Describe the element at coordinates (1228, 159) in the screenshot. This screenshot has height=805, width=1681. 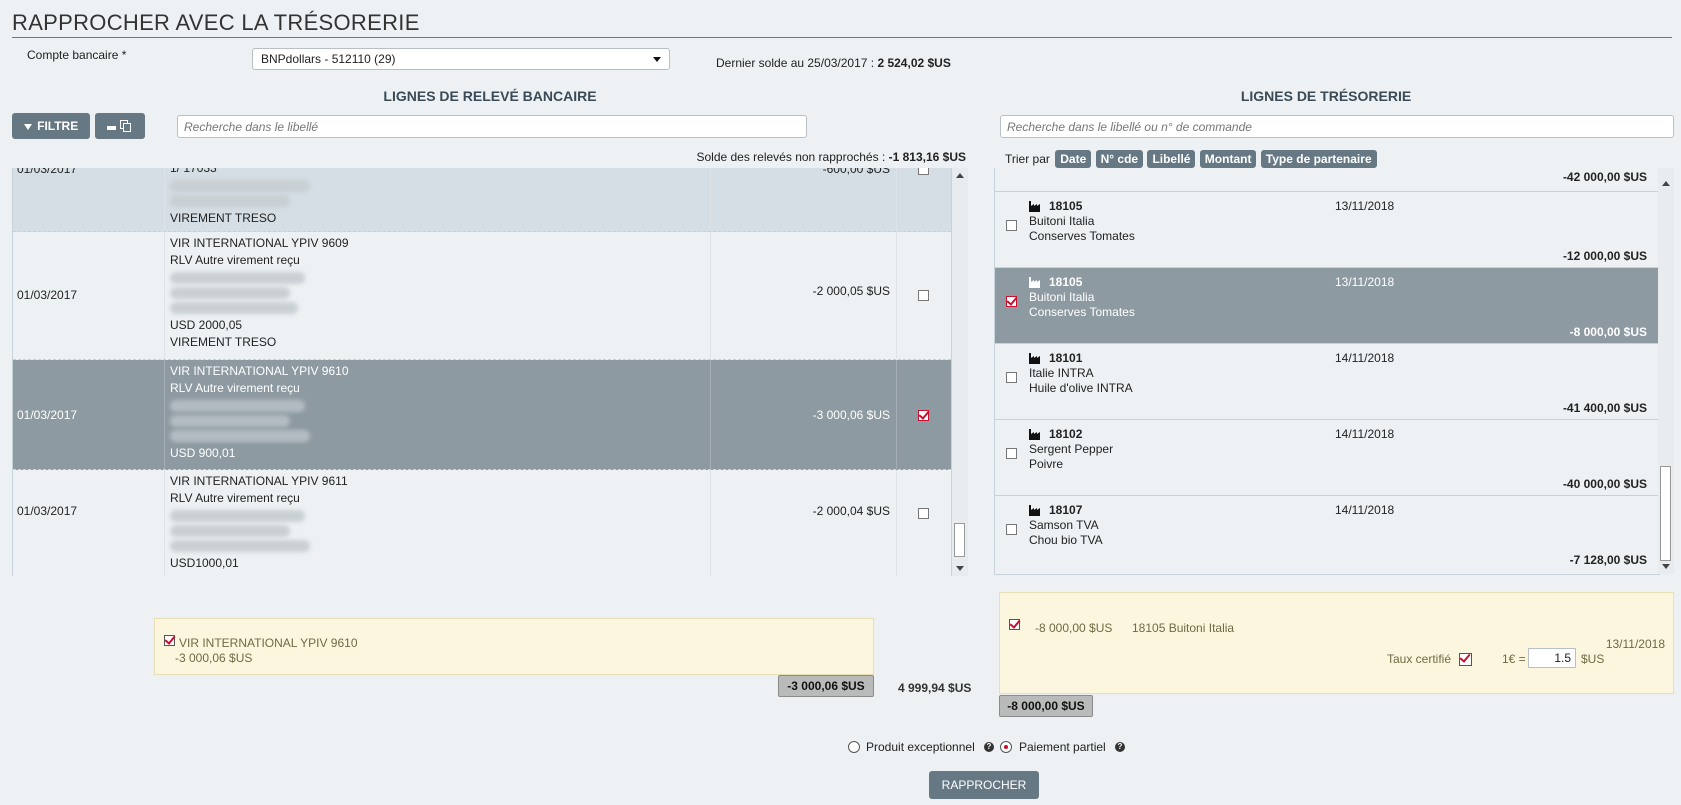
I see `sort-amount-button: Montant` at that location.